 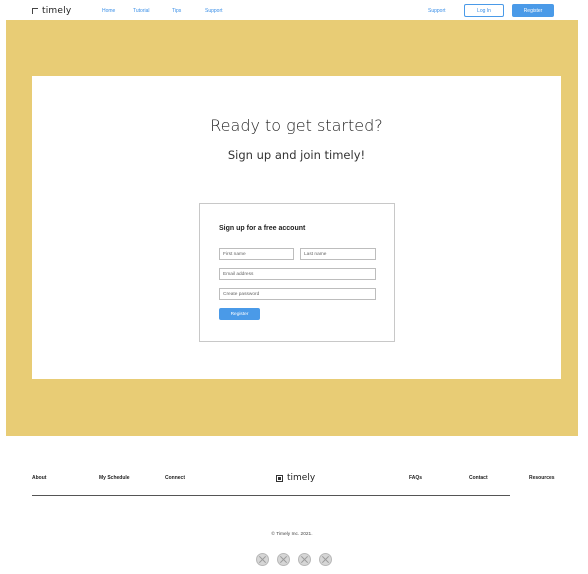 What do you see at coordinates (262, 228) in the screenshot?
I see `signup-form-title: Sign up for a free account` at bounding box center [262, 228].